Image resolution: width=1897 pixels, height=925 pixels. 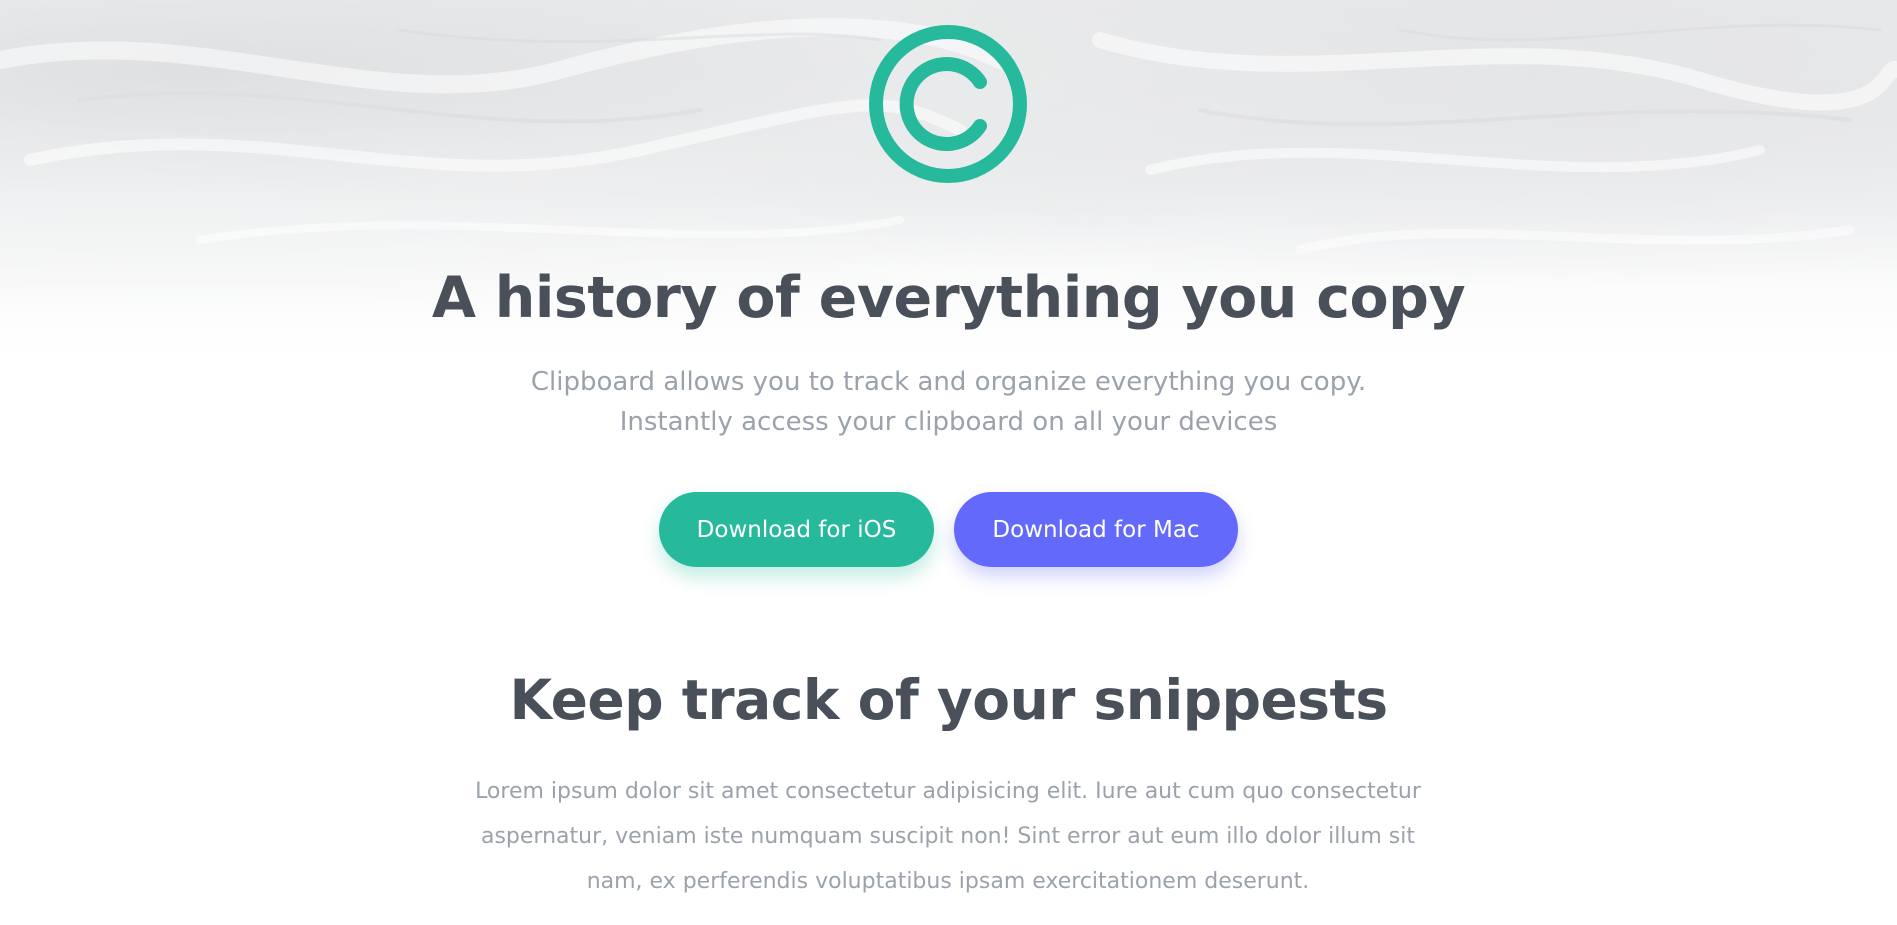 I want to click on download-ios-button: Download for iOS, so click(x=796, y=529).